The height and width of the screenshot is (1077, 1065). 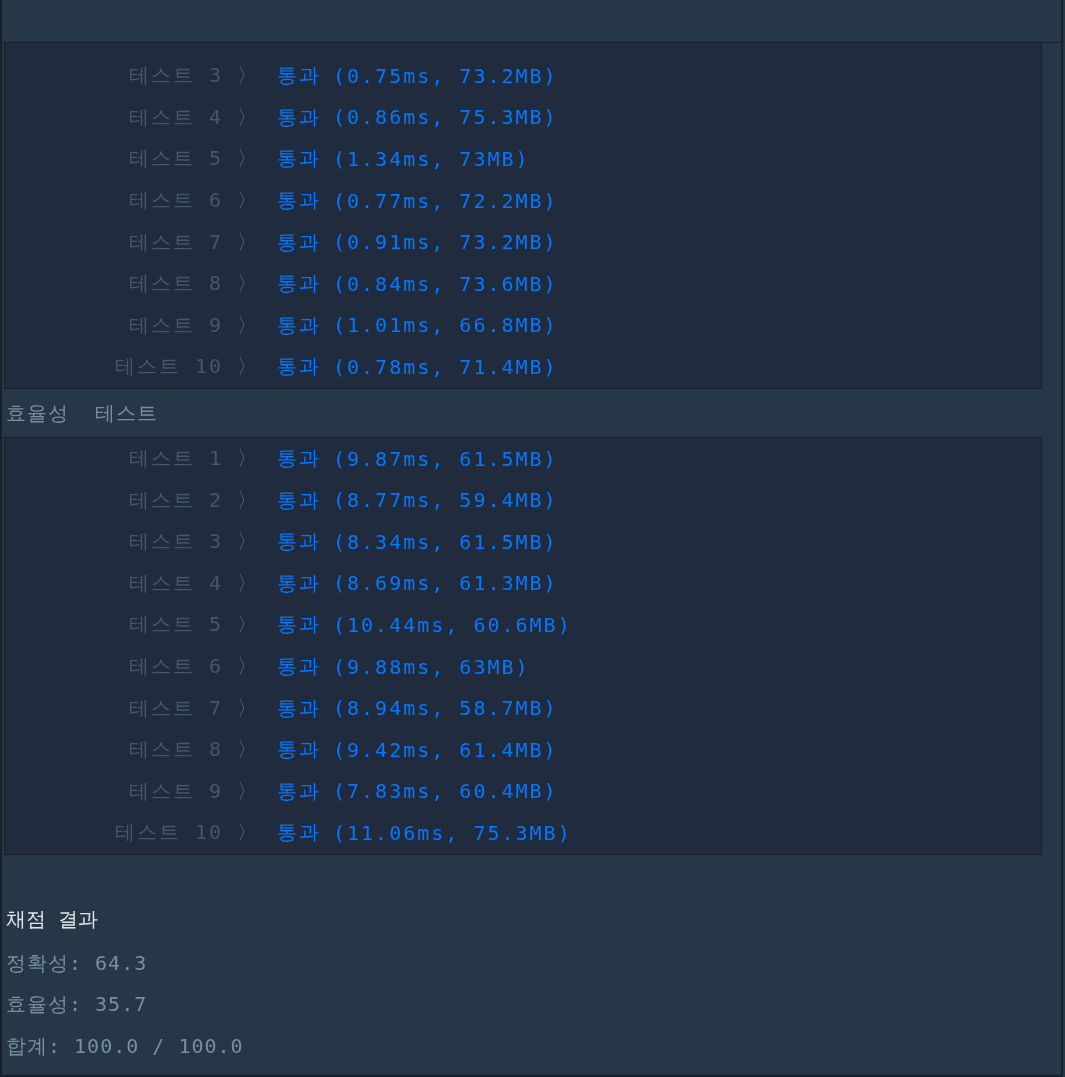 What do you see at coordinates (82, 413) in the screenshot?
I see `section-title: 효율성 테스트` at bounding box center [82, 413].